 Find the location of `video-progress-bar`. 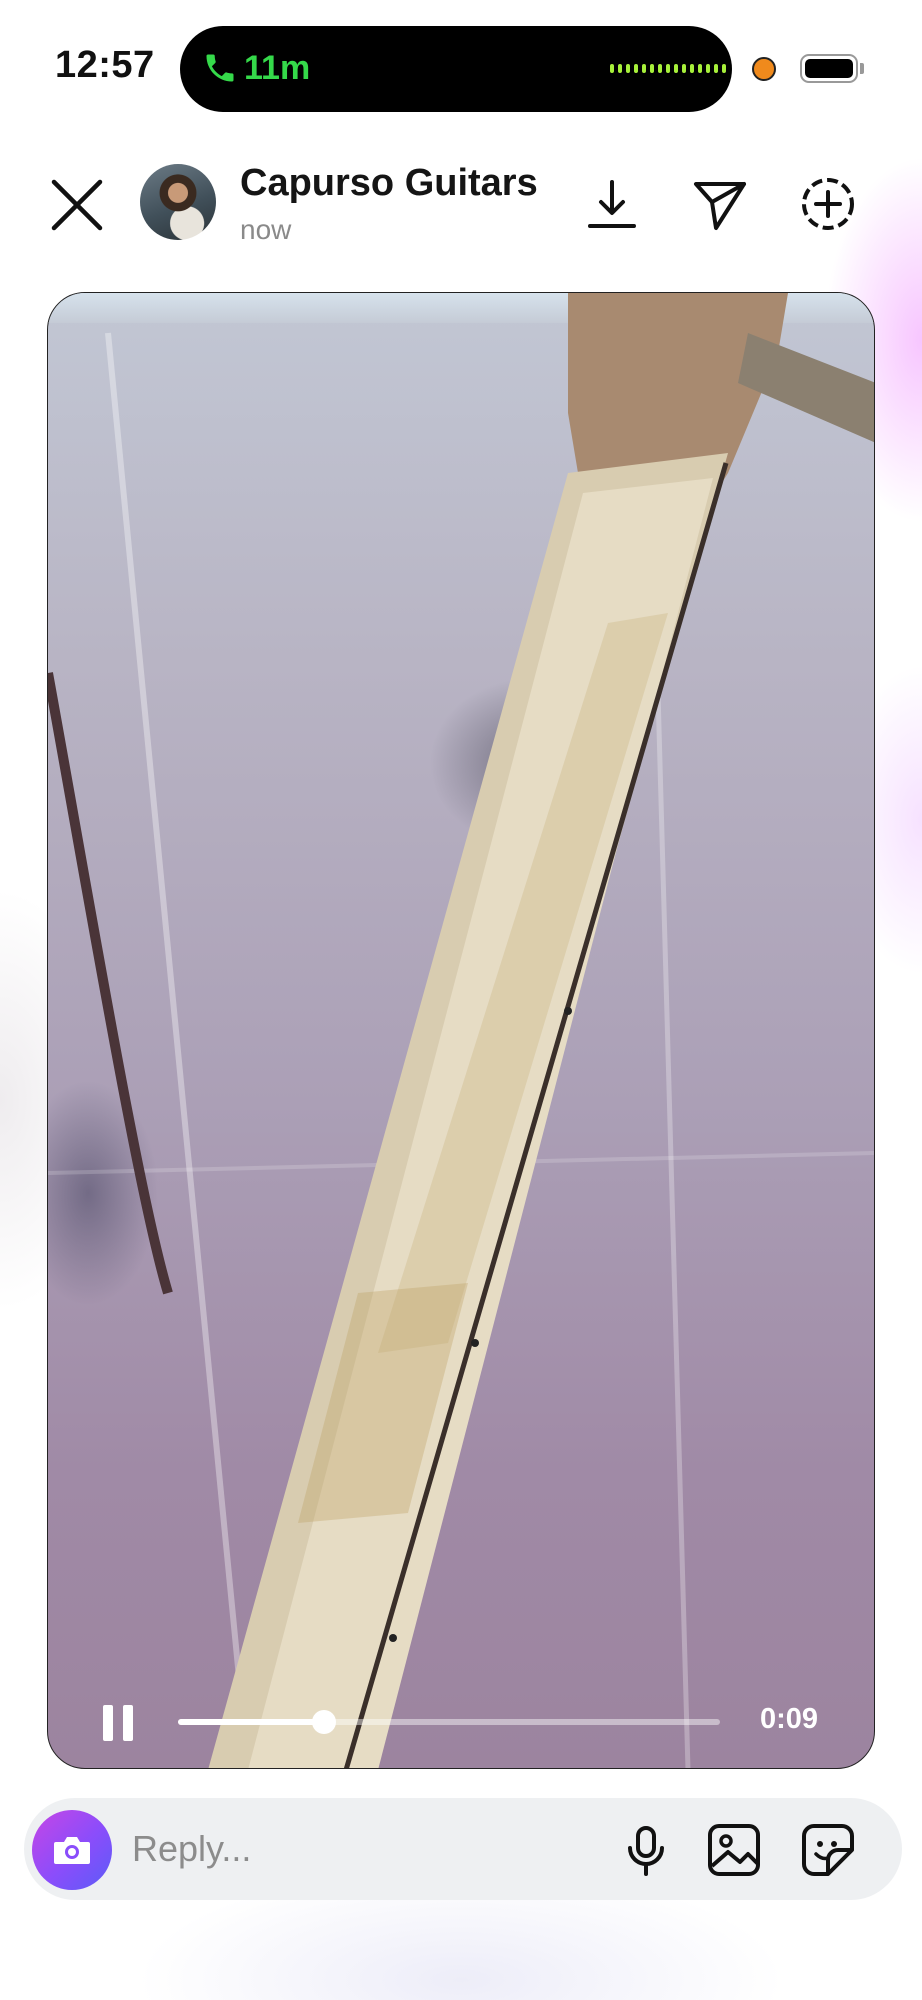

video-progress-bar is located at coordinates (449, 1722).